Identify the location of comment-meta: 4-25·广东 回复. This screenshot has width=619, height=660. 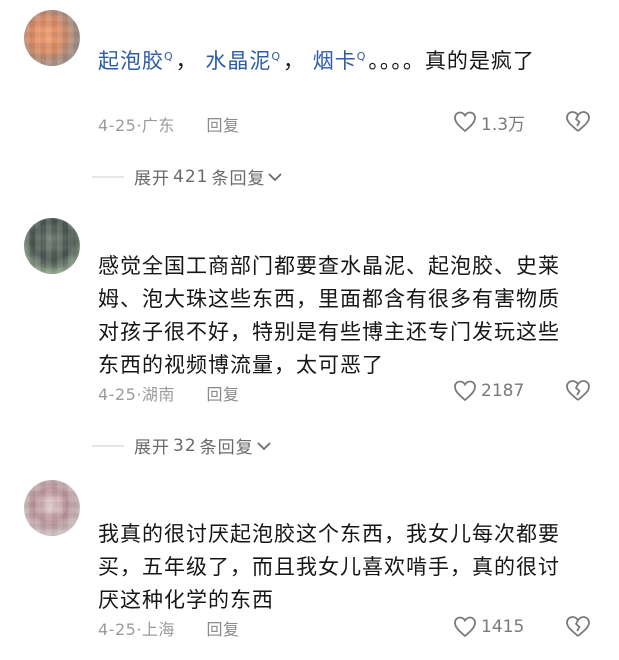
(169, 125).